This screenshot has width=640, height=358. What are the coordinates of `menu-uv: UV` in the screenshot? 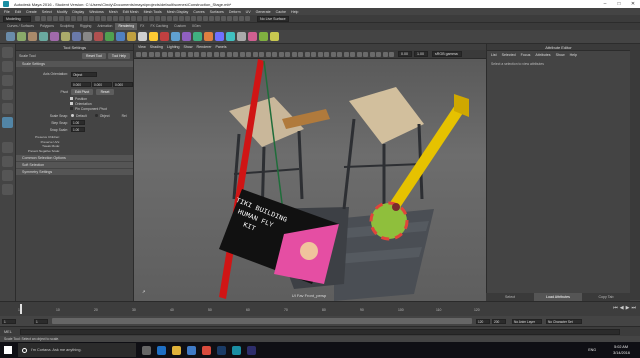 It's located at (248, 12).